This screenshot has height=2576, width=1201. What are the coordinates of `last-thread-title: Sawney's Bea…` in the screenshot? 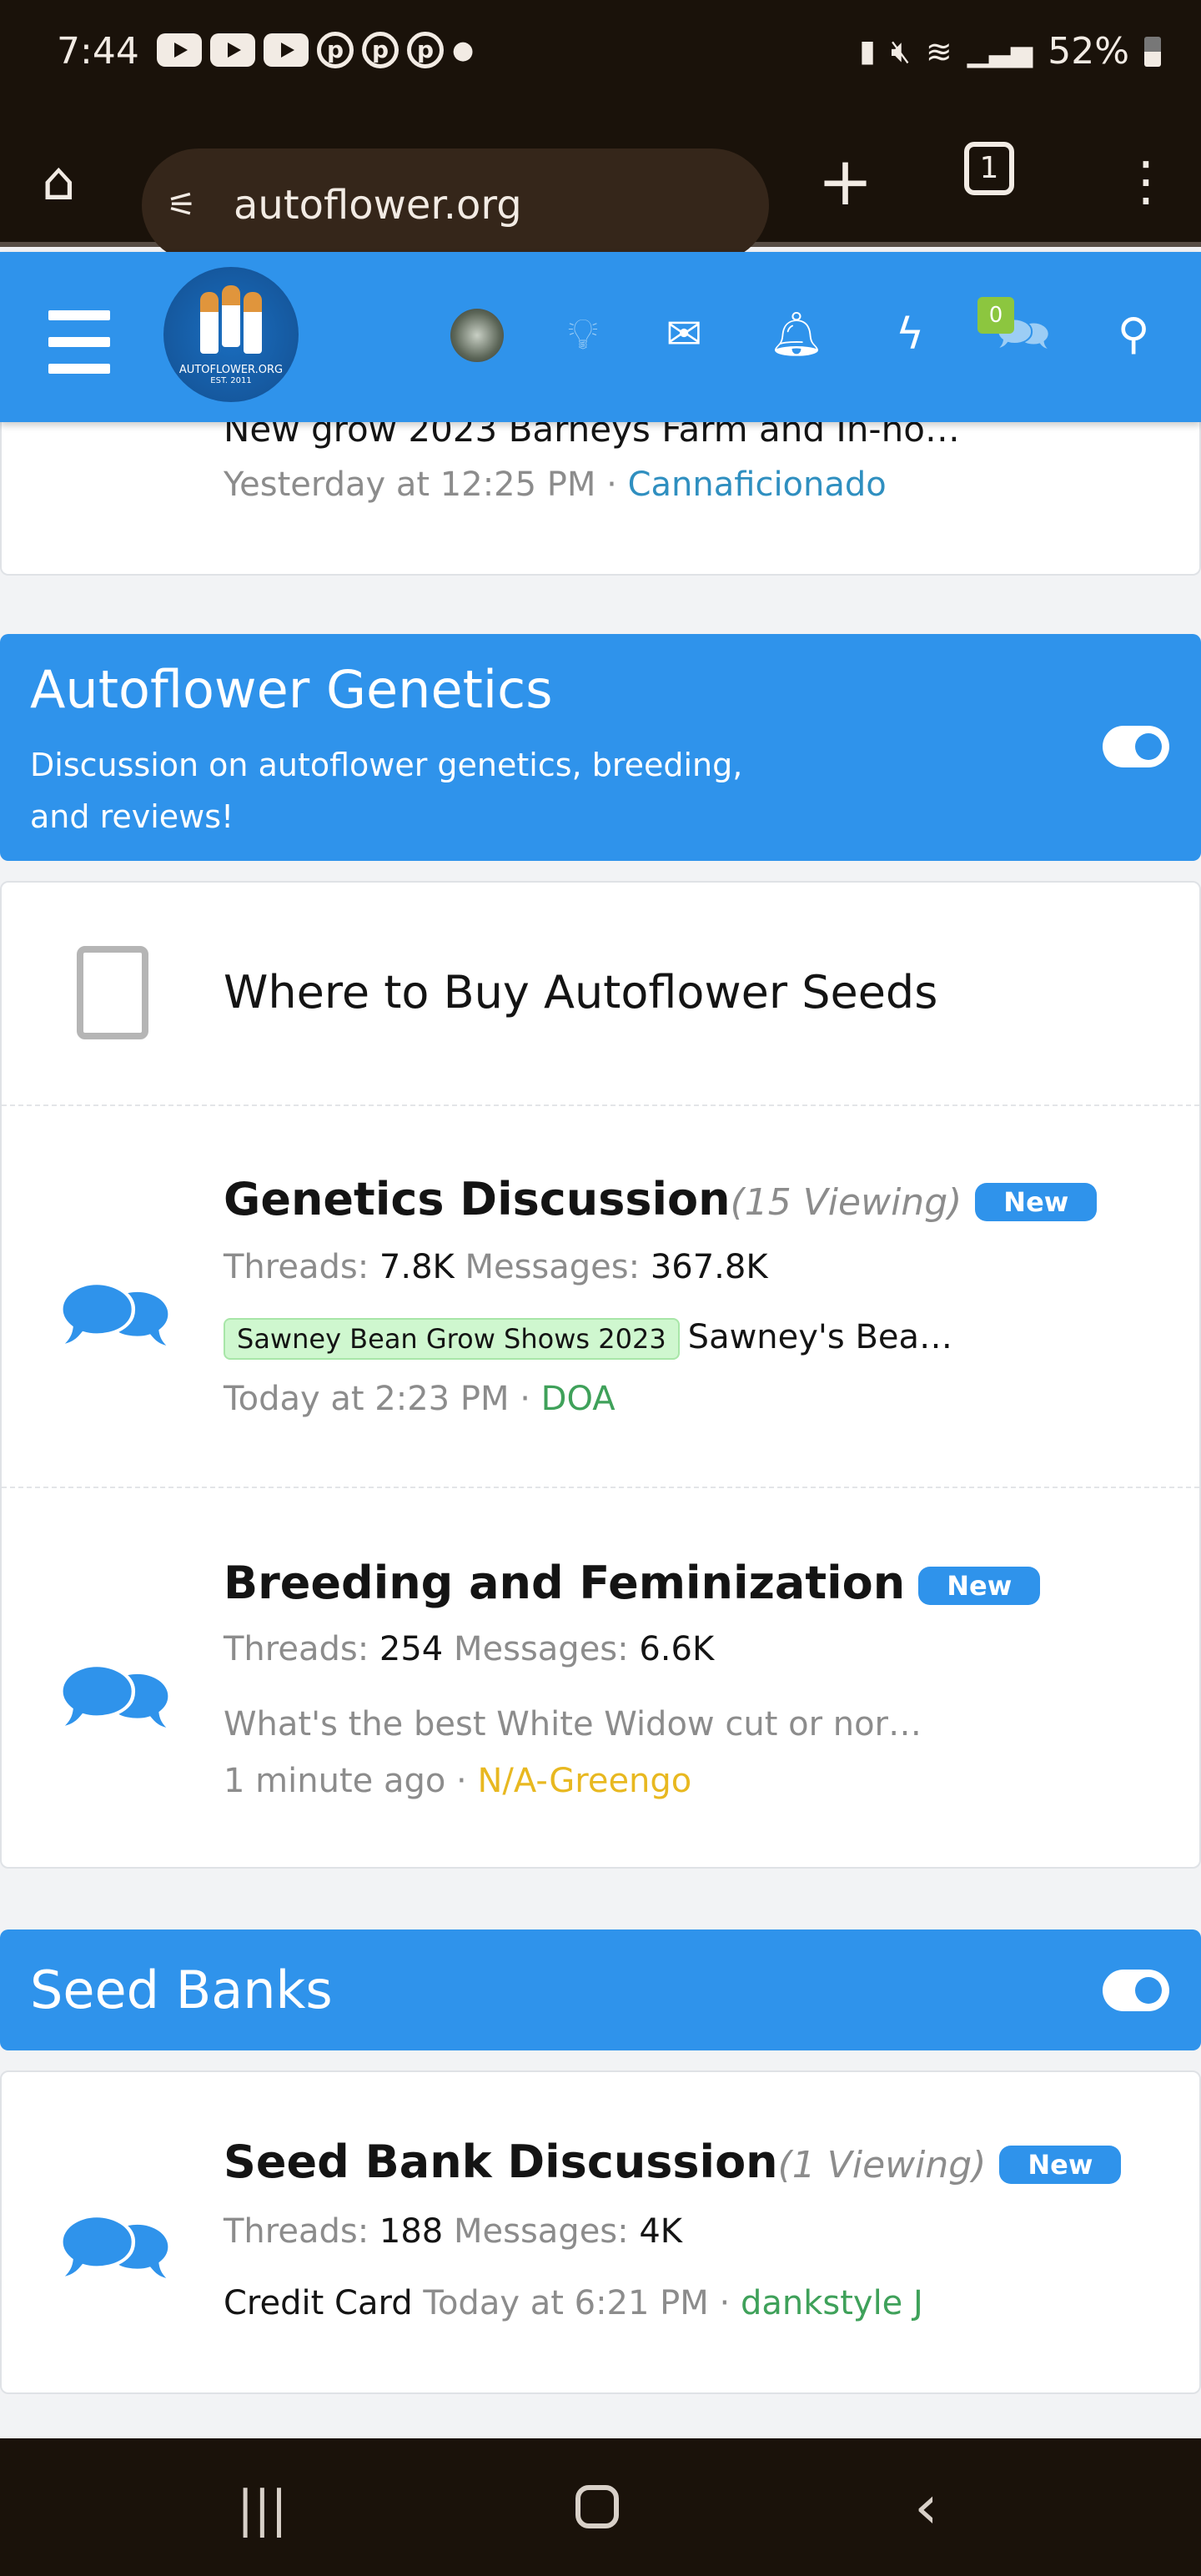 It's located at (820, 1337).